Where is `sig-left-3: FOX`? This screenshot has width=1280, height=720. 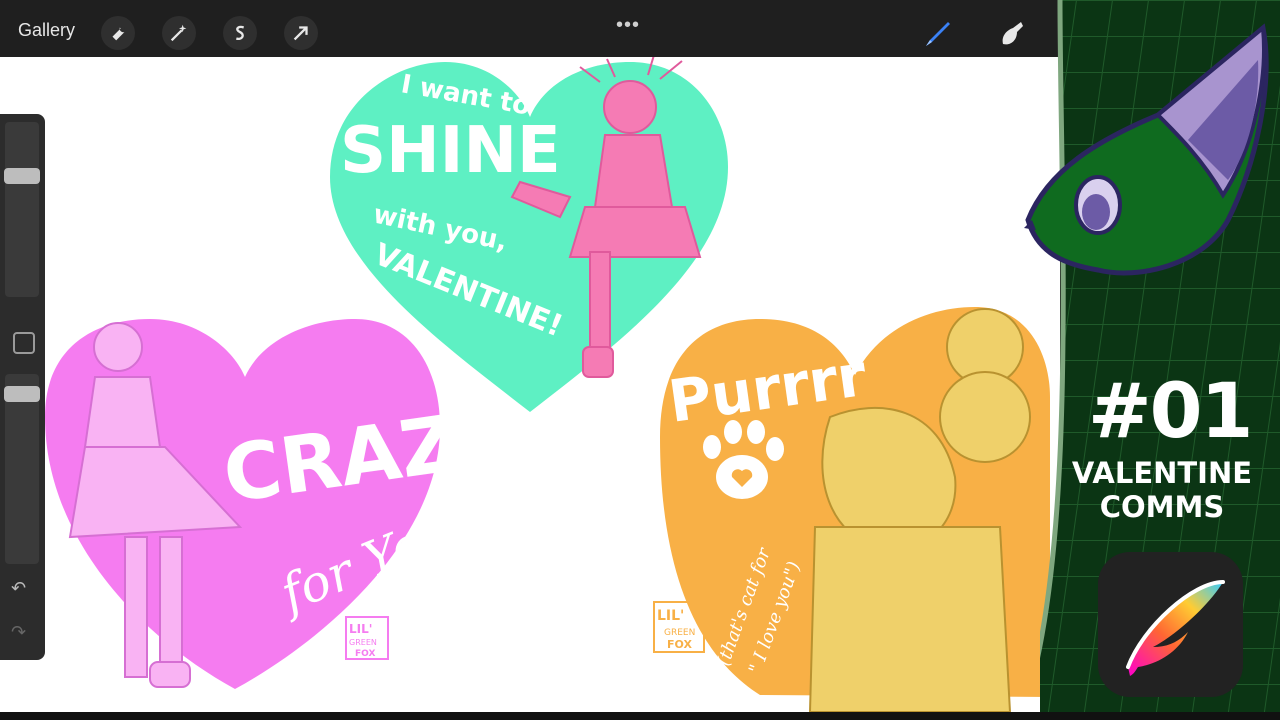 sig-left-3: FOX is located at coordinates (365, 654).